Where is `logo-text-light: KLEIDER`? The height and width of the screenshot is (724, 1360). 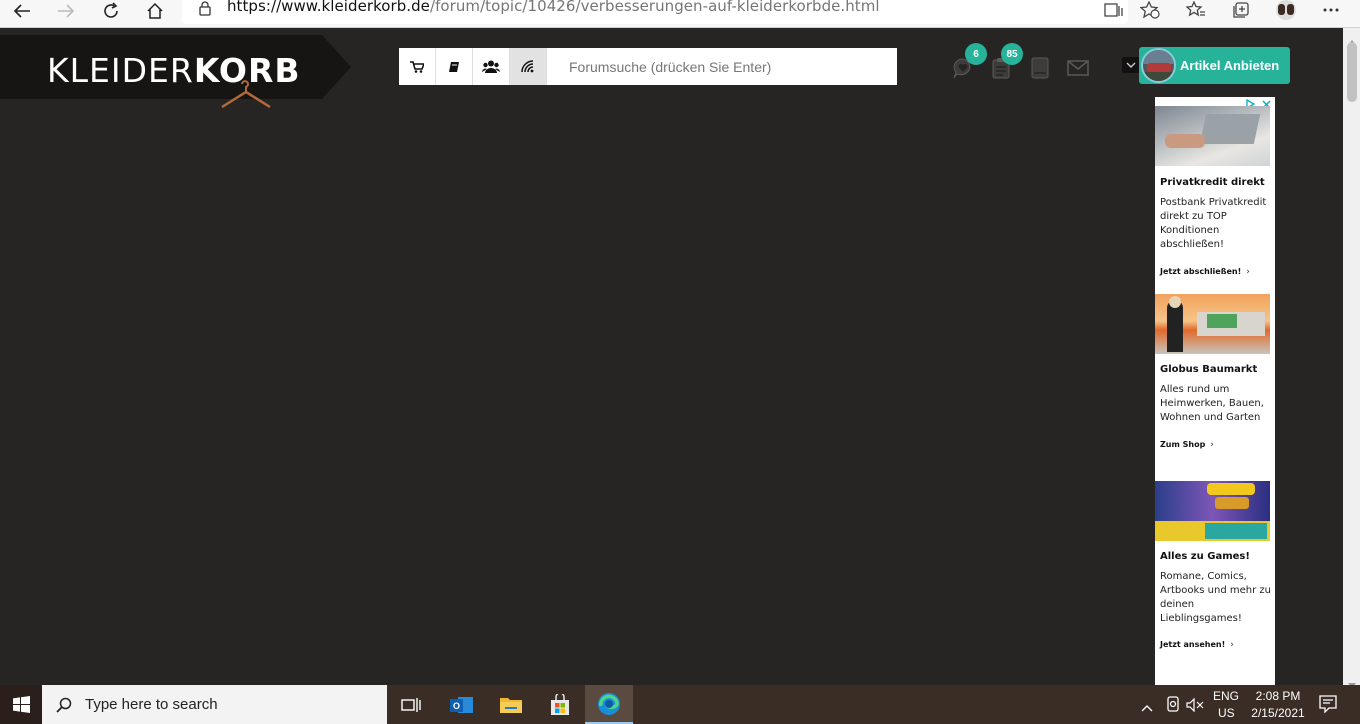 logo-text-light: KLEIDER is located at coordinates (120, 70).